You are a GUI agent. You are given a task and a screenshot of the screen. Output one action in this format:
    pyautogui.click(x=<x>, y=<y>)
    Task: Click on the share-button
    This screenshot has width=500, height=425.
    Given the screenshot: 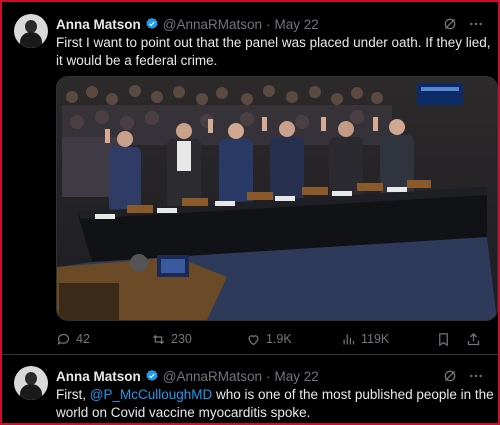 What is the action you would take?
    pyautogui.click(x=476, y=339)
    